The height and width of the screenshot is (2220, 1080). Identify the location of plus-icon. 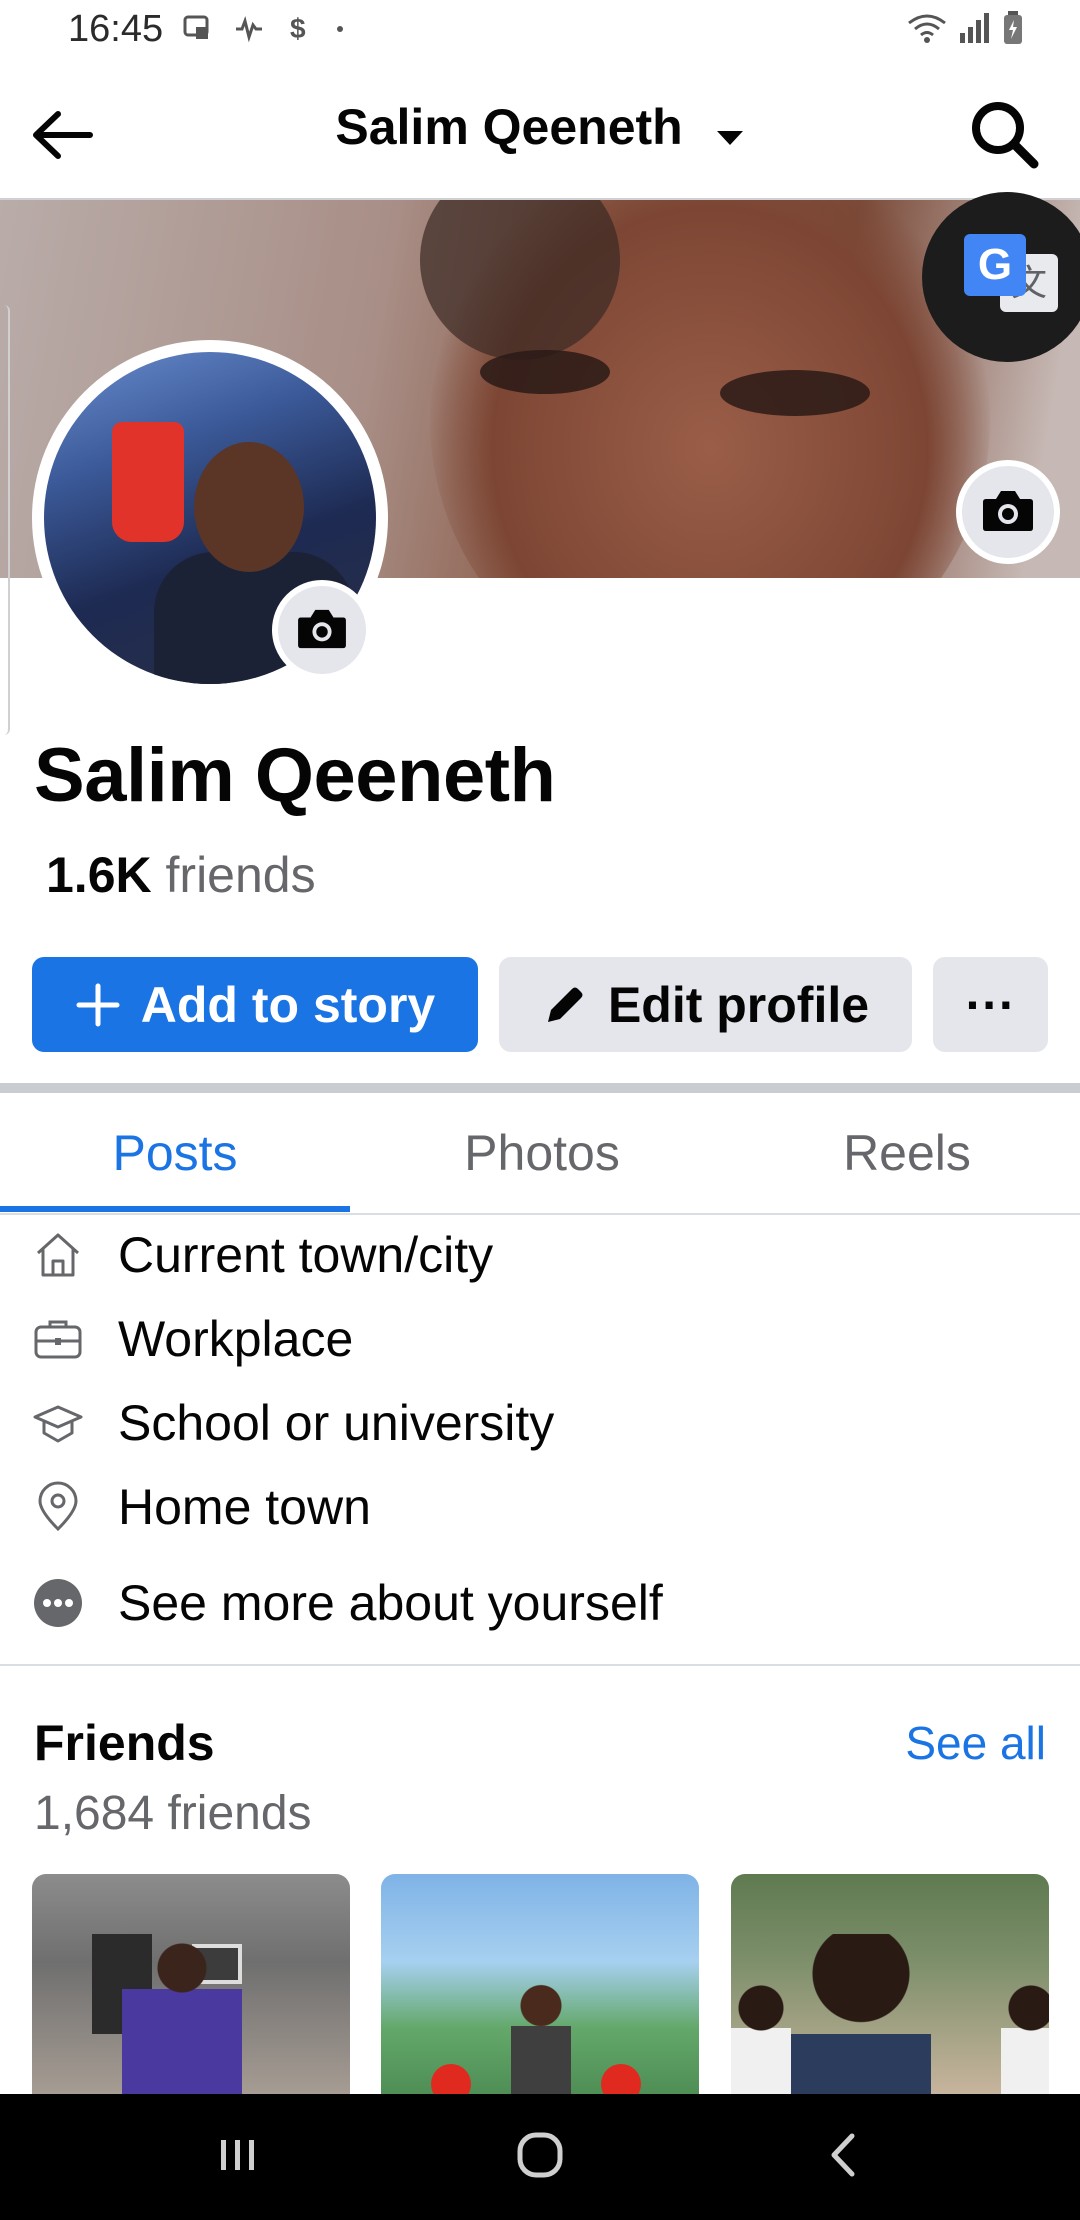
(98, 1005).